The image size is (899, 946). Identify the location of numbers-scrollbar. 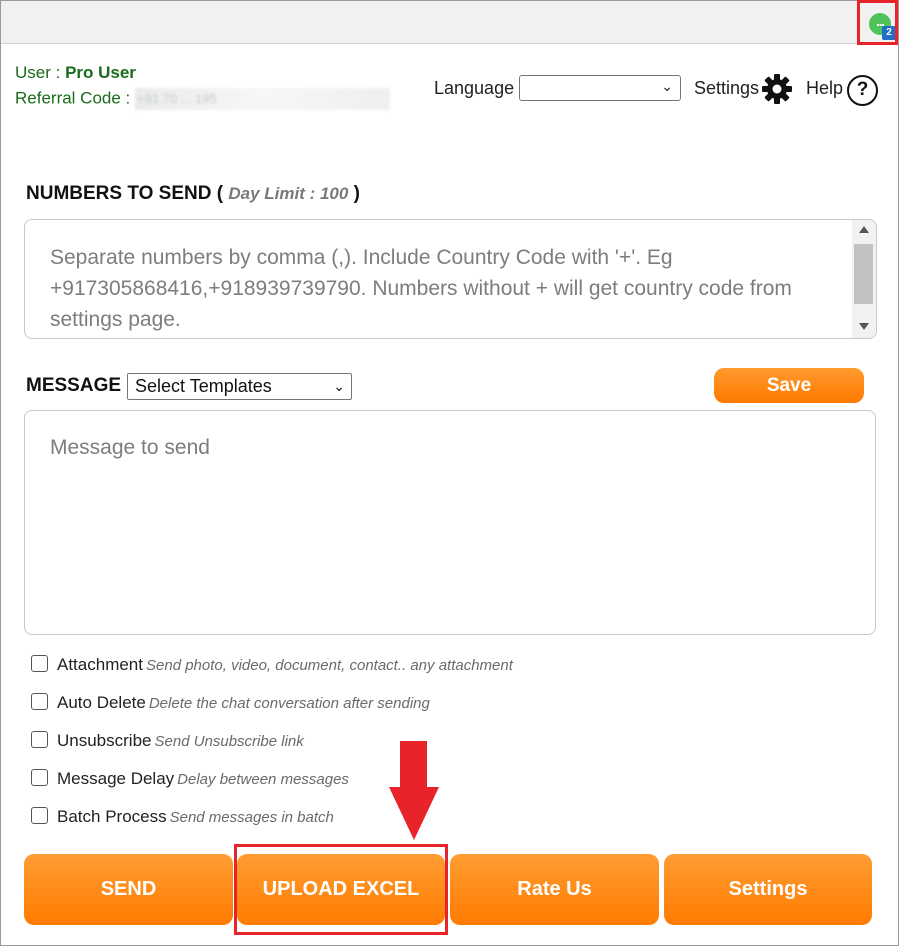
(864, 279).